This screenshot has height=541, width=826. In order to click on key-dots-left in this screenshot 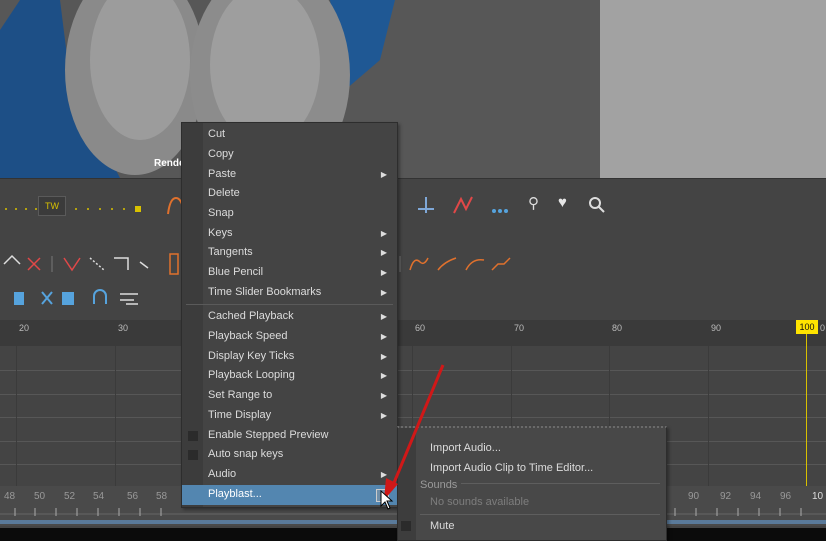, I will do `click(21, 205)`.